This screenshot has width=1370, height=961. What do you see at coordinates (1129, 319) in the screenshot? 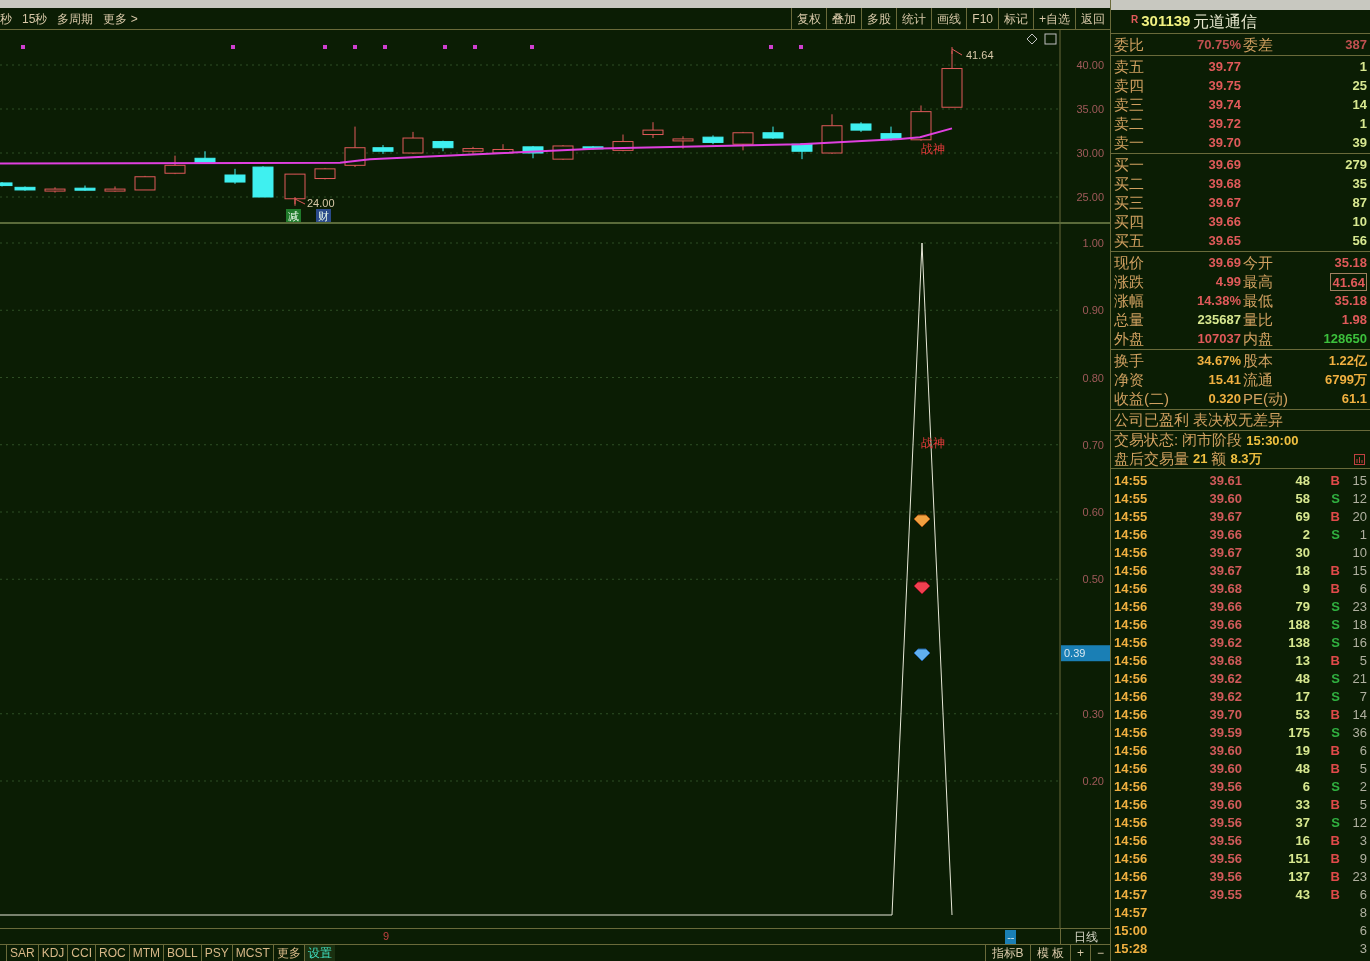
I see `quote-label: 总量` at bounding box center [1129, 319].